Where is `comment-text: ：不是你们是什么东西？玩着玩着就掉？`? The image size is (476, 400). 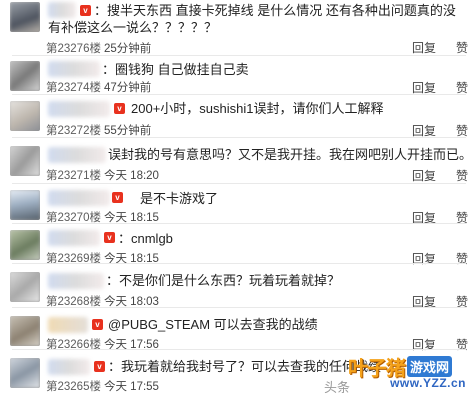 comment-text: ：不是你们是什么东西？玩着玩着就掉？ is located at coordinates (223, 280).